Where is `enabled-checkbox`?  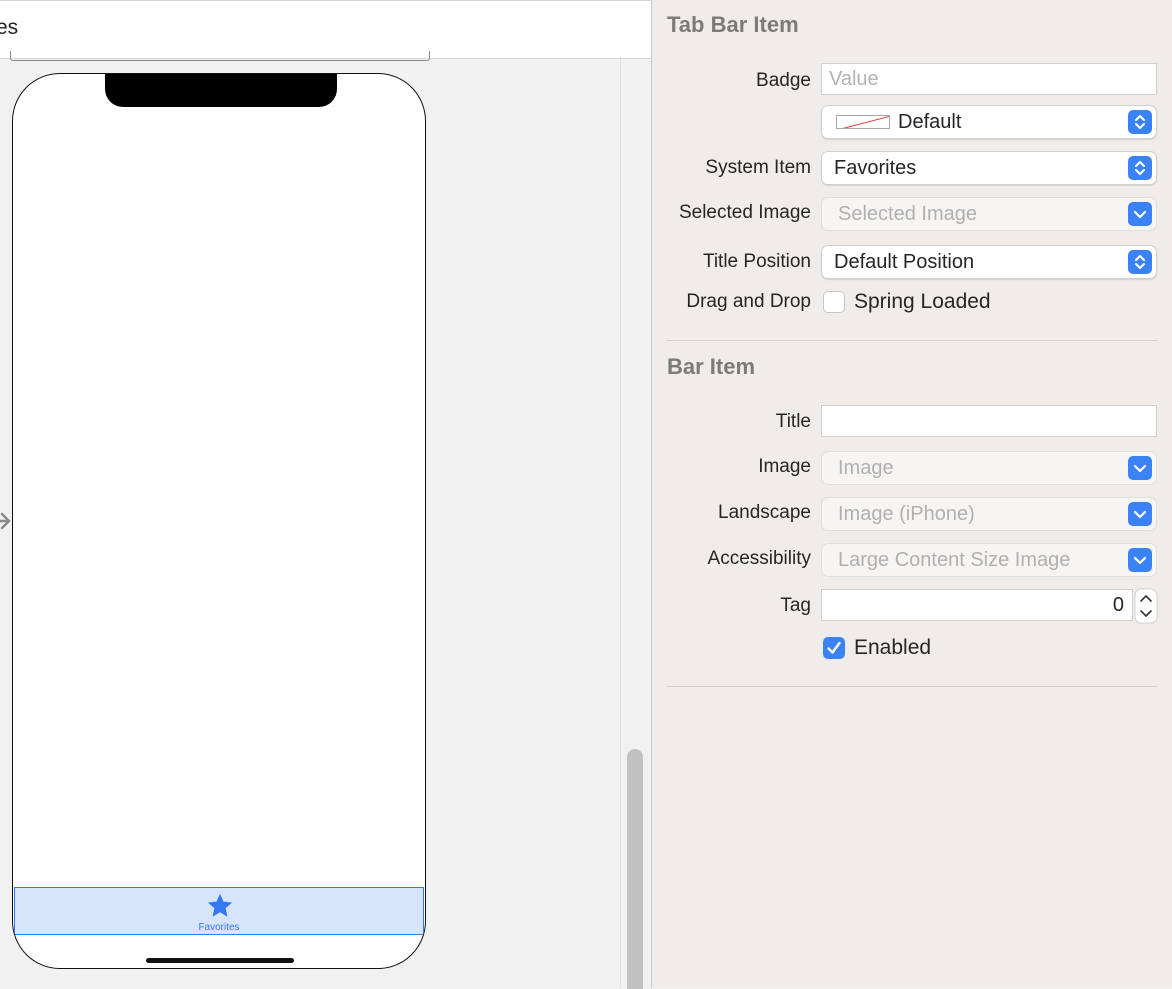
enabled-checkbox is located at coordinates (834, 648).